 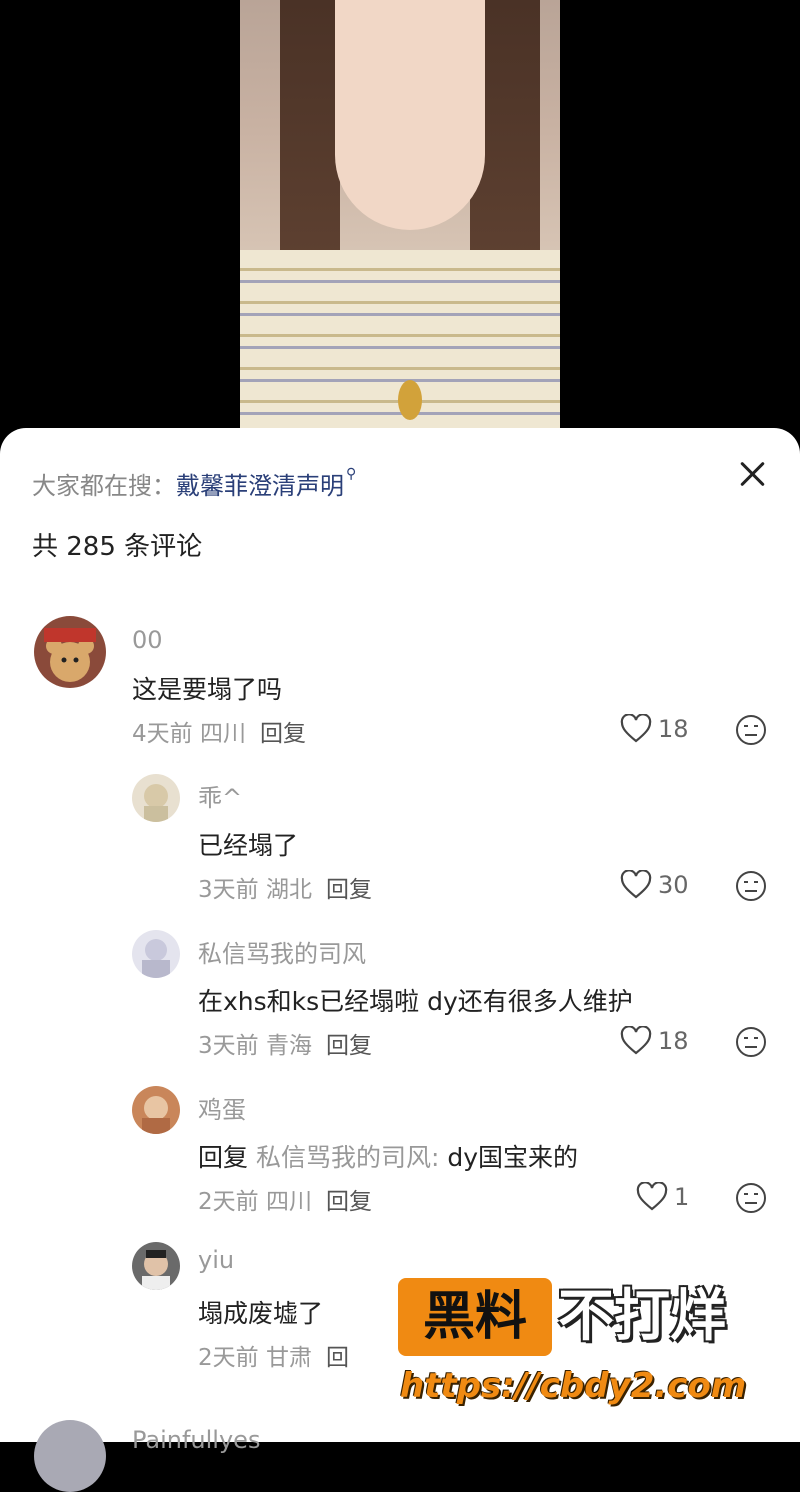 What do you see at coordinates (282, 951) in the screenshot?
I see `comment-author: 私信骂我的司风` at bounding box center [282, 951].